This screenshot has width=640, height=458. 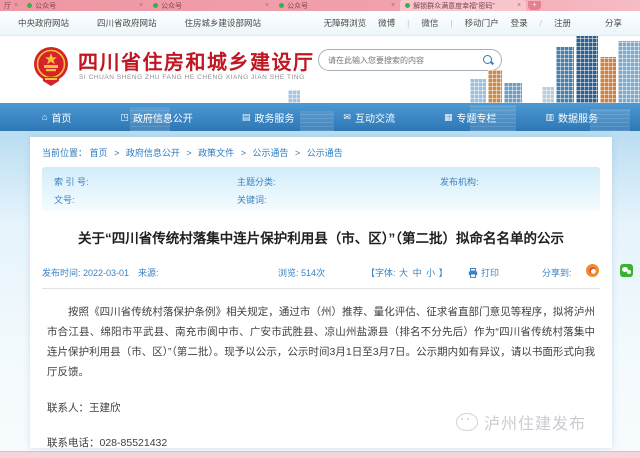 I want to click on link-sichuan-gov: 四川省政府网站, so click(x=127, y=23).